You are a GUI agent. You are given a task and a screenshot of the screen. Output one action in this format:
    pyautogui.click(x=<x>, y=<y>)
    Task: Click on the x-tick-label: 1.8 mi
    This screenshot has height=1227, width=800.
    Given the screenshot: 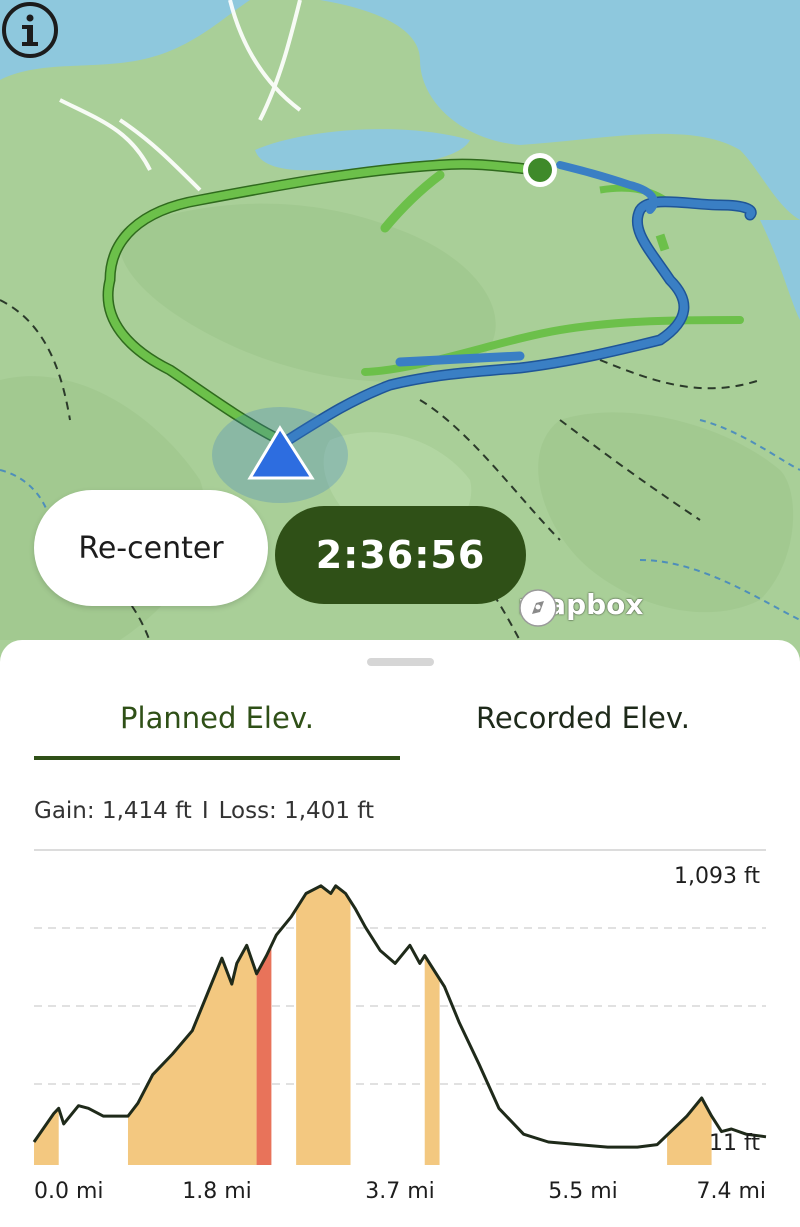 What is the action you would take?
    pyautogui.click(x=217, y=1191)
    